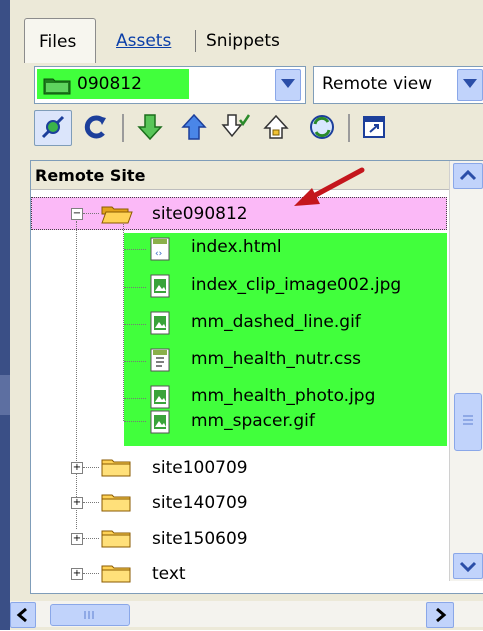 The image size is (483, 631). I want to click on scroll-left-button, so click(23, 615).